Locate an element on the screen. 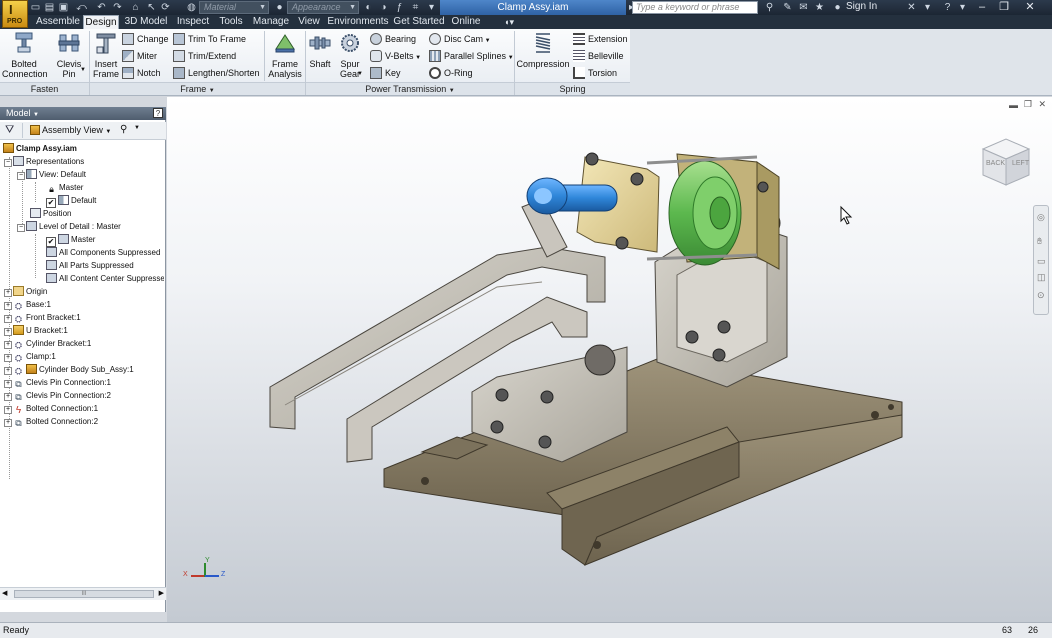  material-dropdown: Material ▼ is located at coordinates (234, 7).